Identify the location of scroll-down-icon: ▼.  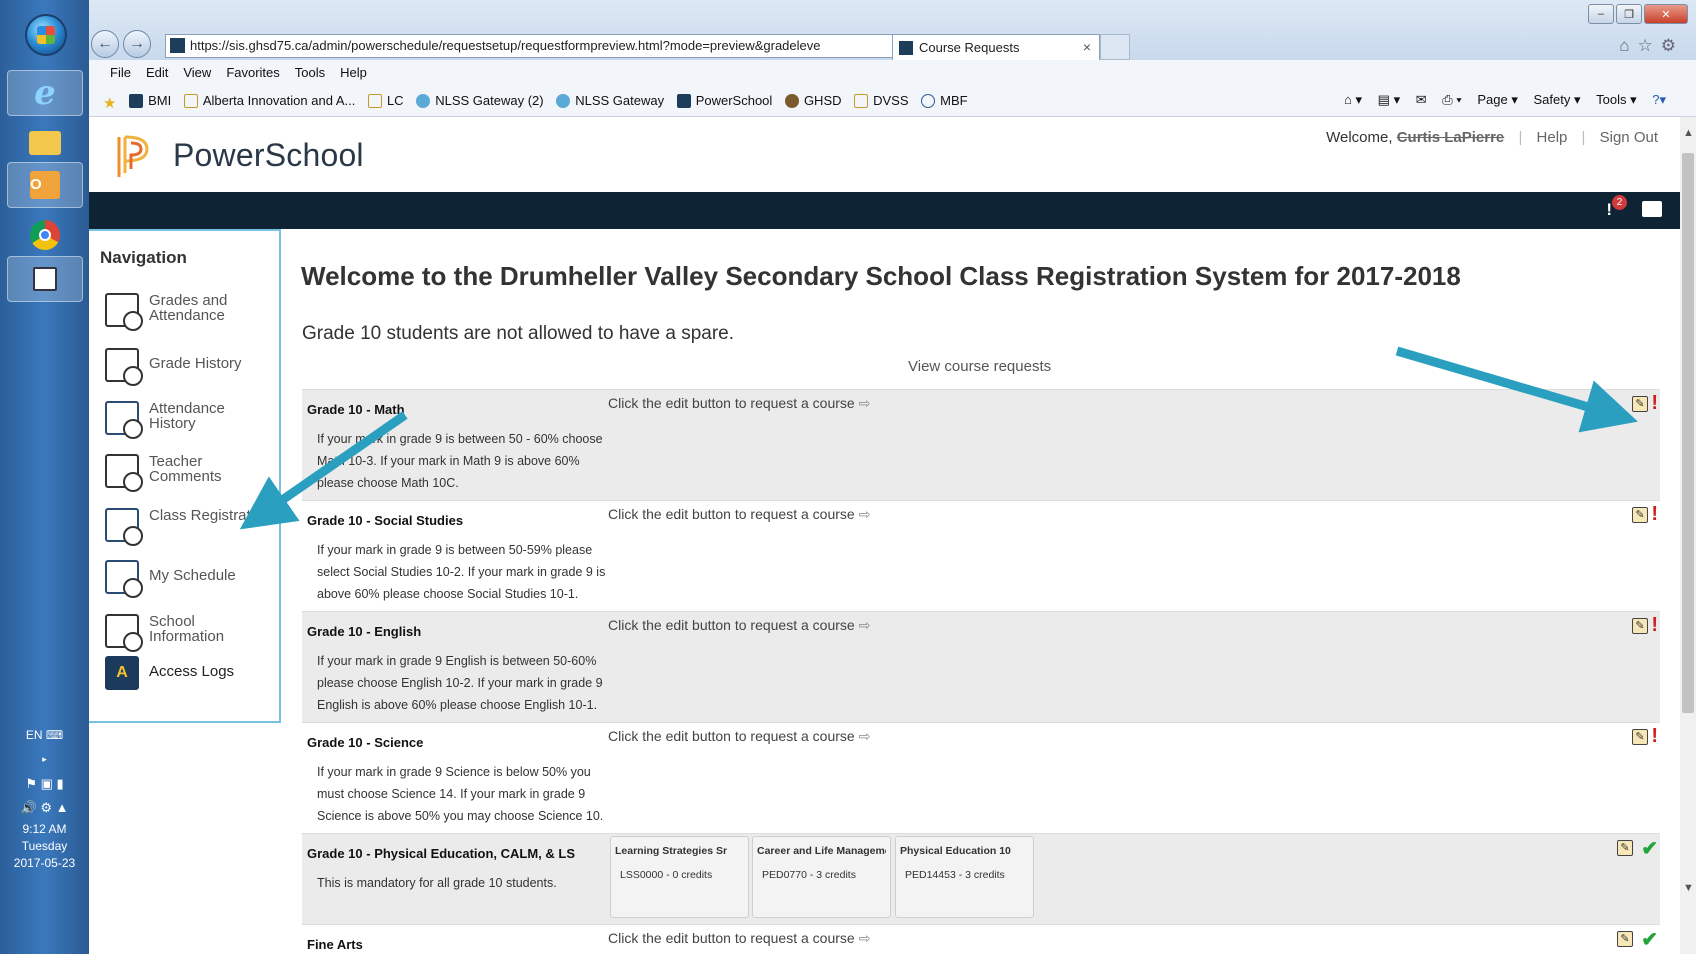
(1688, 888).